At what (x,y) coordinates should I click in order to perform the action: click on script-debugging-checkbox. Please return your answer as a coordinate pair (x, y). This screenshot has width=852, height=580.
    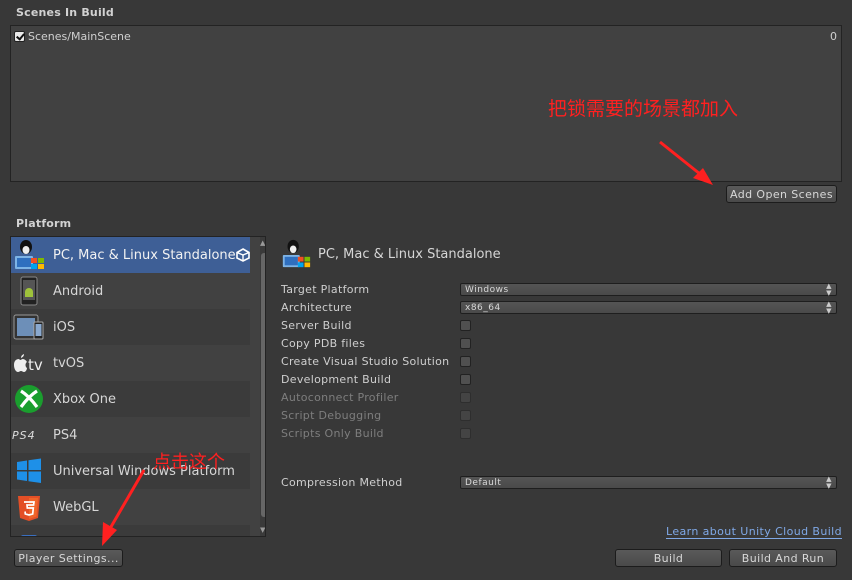
    Looking at the image, I should click on (465, 415).